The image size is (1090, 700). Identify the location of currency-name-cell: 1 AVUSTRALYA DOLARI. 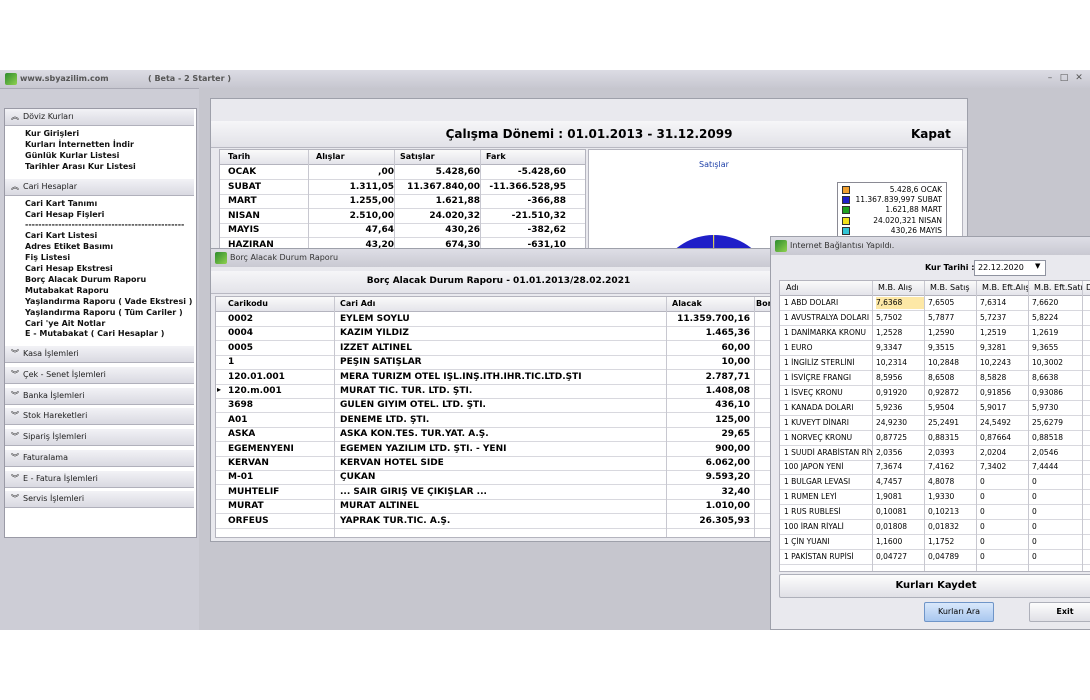
(827, 317).